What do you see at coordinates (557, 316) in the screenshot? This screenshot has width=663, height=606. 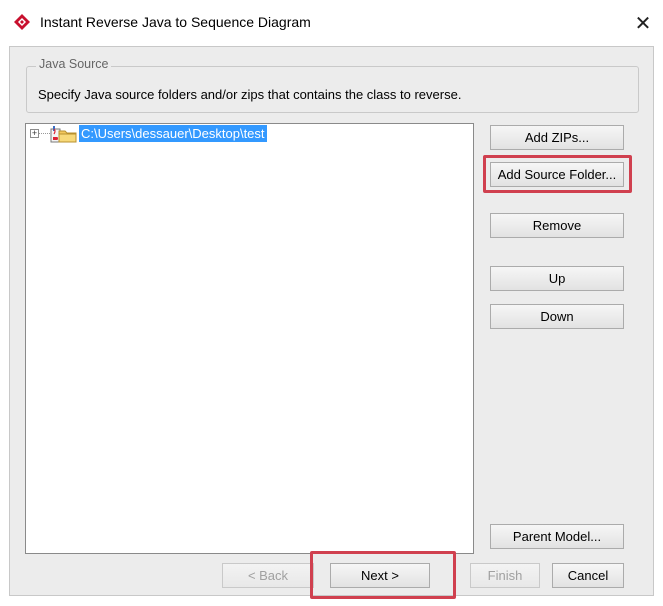 I see `down-button: Down` at bounding box center [557, 316].